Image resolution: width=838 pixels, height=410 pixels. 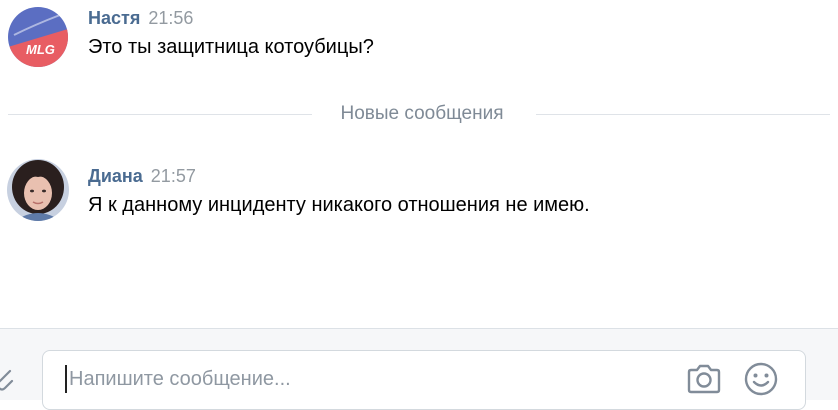 I want to click on message-input-box, so click(x=424, y=380).